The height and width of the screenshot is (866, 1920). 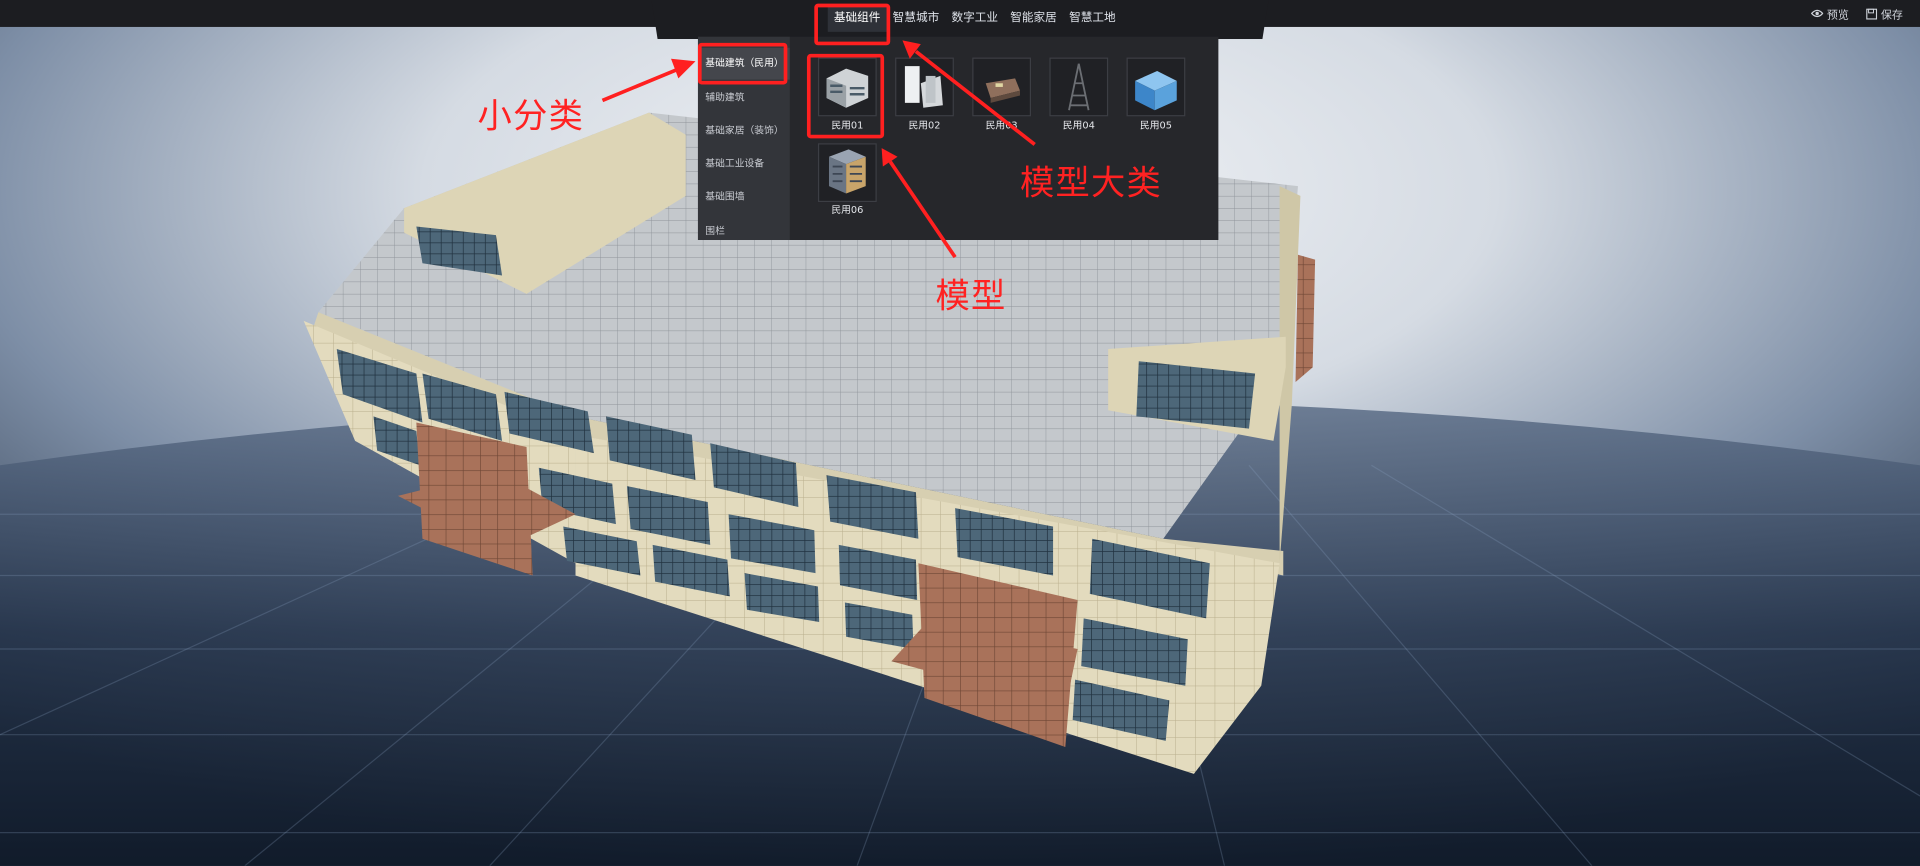 What do you see at coordinates (1092, 18) in the screenshot?
I see `tab-smart-site: 智慧工地` at bounding box center [1092, 18].